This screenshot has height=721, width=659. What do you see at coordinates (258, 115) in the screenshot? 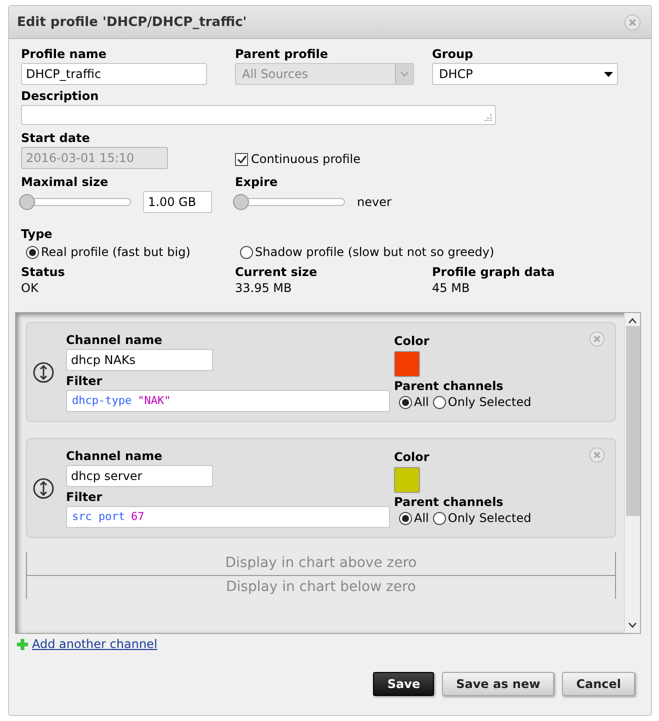
I see `description-field` at bounding box center [258, 115].